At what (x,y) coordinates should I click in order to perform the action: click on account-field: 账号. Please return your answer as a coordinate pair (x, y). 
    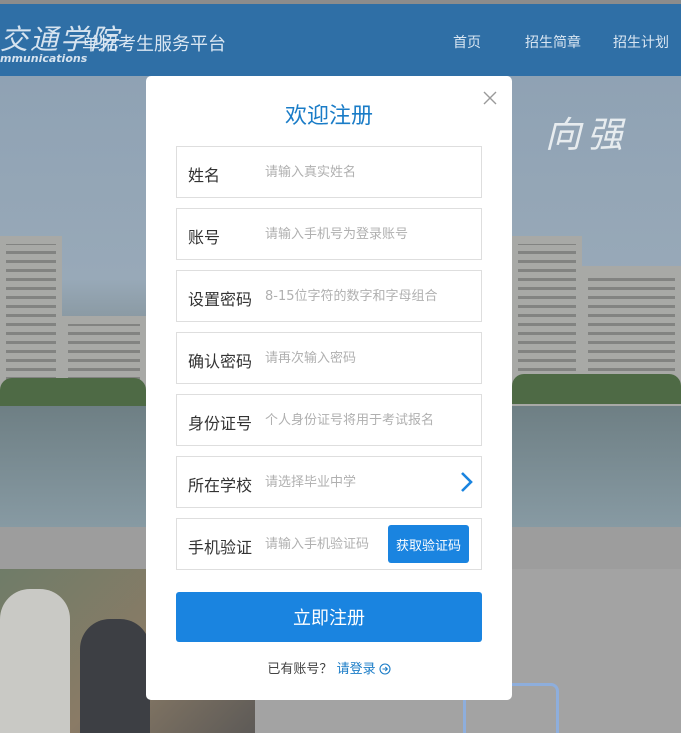
    Looking at the image, I should click on (329, 234).